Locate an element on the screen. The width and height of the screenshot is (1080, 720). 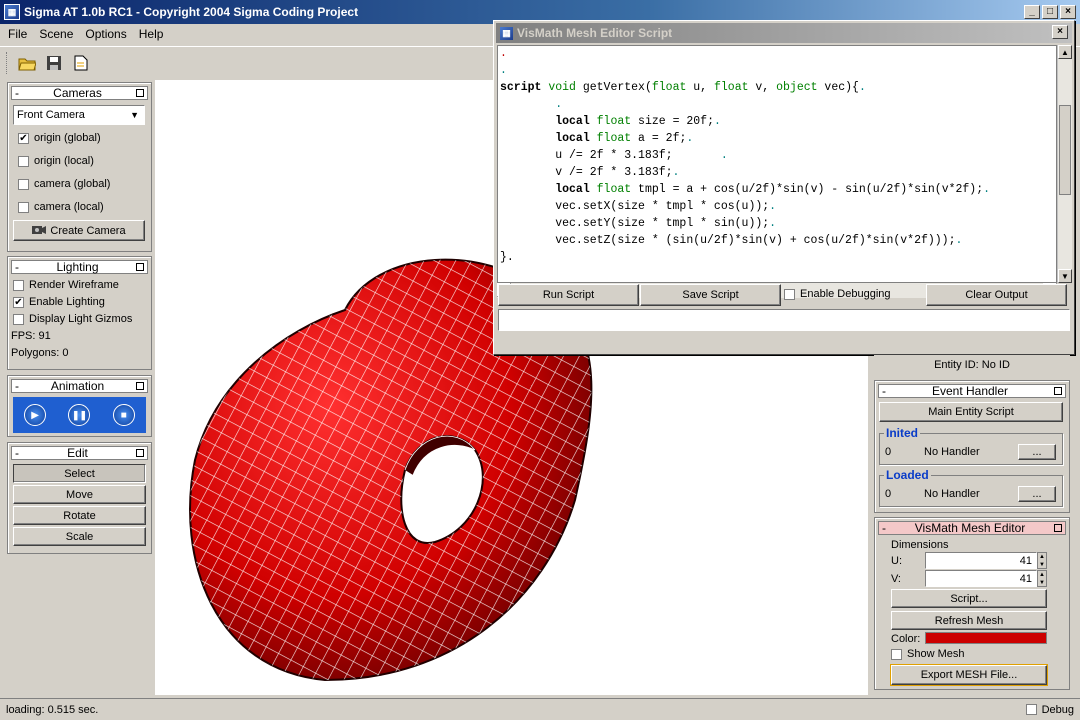
enable-debugging-option: Enable Debugging is located at coordinates (837, 294).